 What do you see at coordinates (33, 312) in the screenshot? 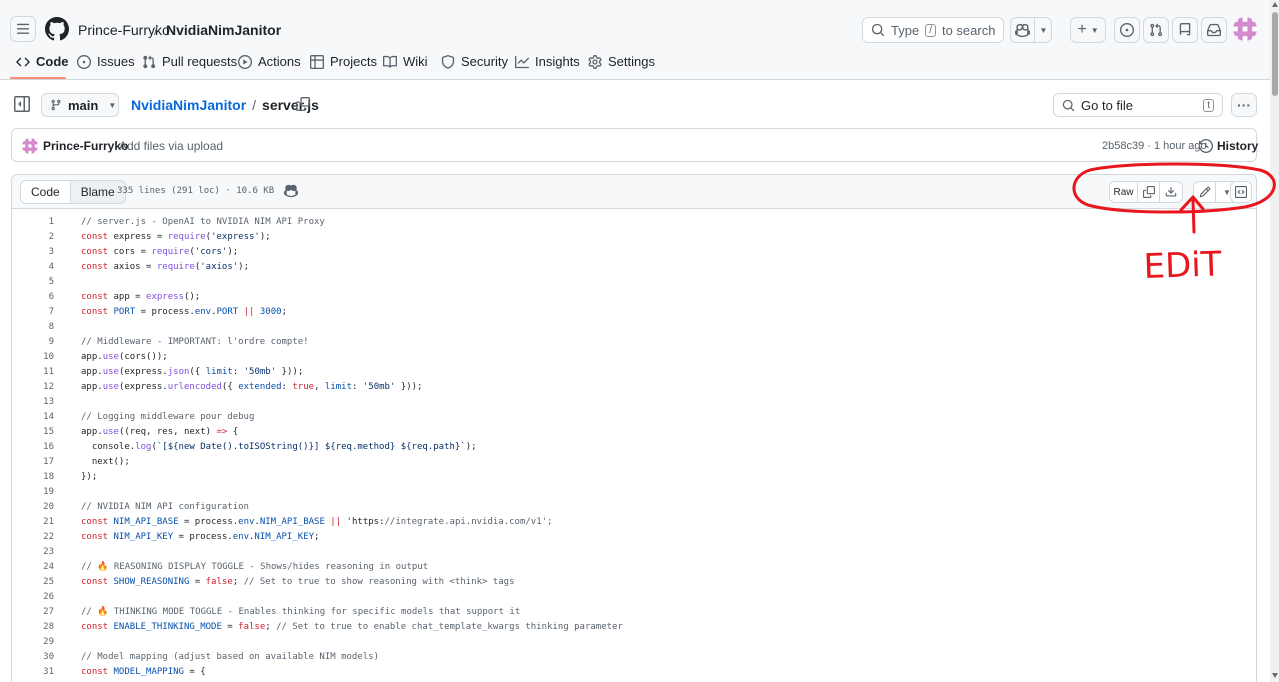
I see `line-number: 7` at bounding box center [33, 312].